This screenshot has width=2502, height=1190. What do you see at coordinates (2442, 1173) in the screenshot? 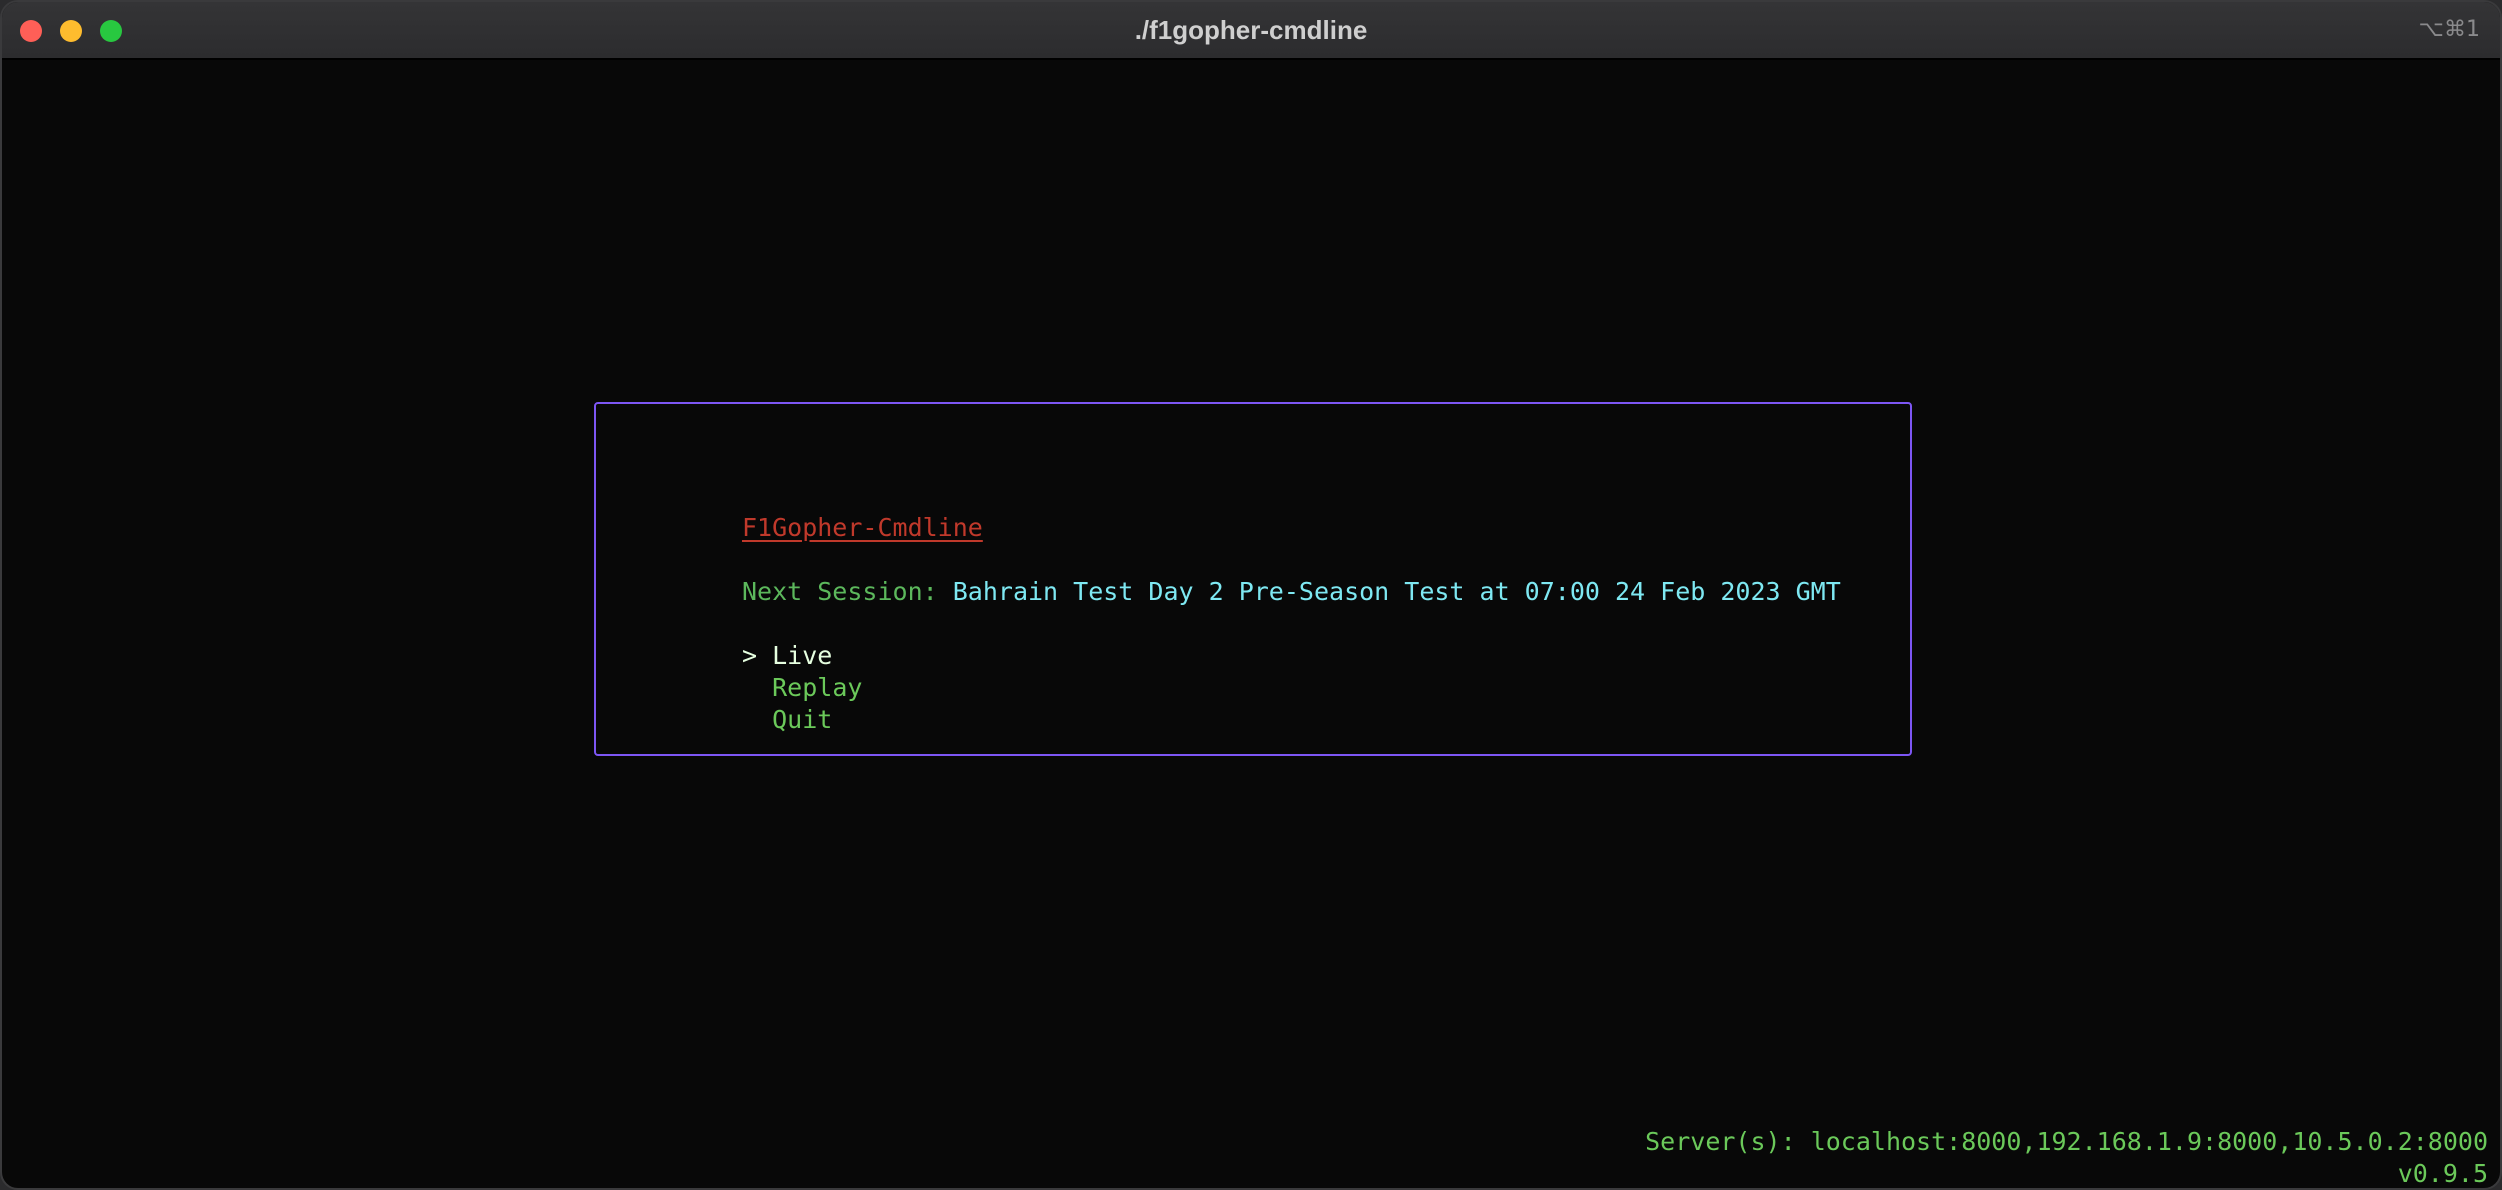
I see `version-label: v0.9.5` at bounding box center [2442, 1173].